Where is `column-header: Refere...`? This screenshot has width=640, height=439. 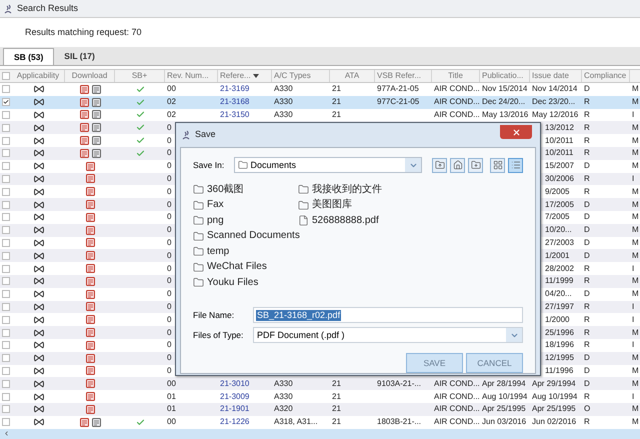
column-header: Refere... is located at coordinates (245, 76).